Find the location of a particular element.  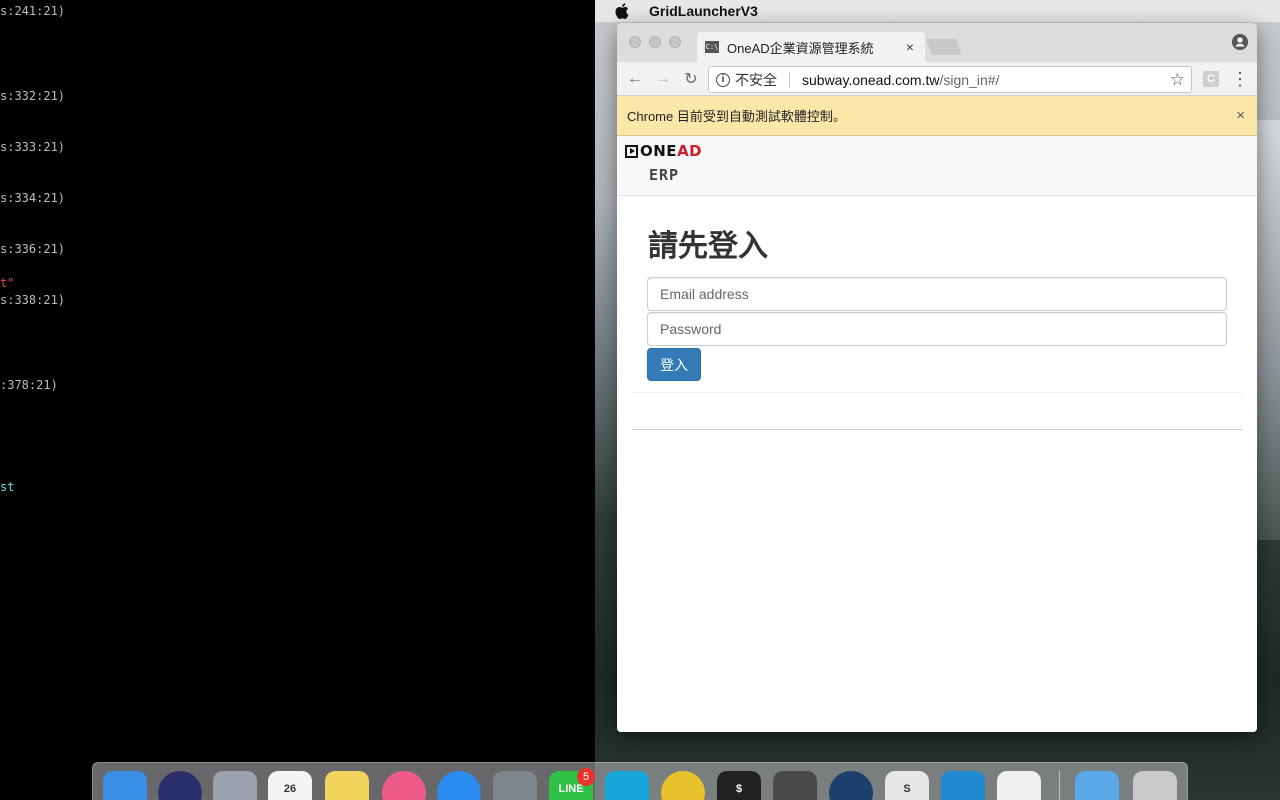

chrome-menu-icon: ⋮ is located at coordinates (1240, 79).